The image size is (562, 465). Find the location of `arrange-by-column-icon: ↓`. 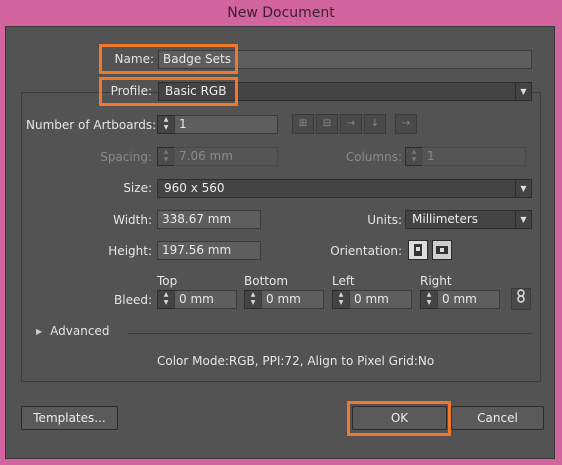

arrange-by-column-icon: ↓ is located at coordinates (375, 124).